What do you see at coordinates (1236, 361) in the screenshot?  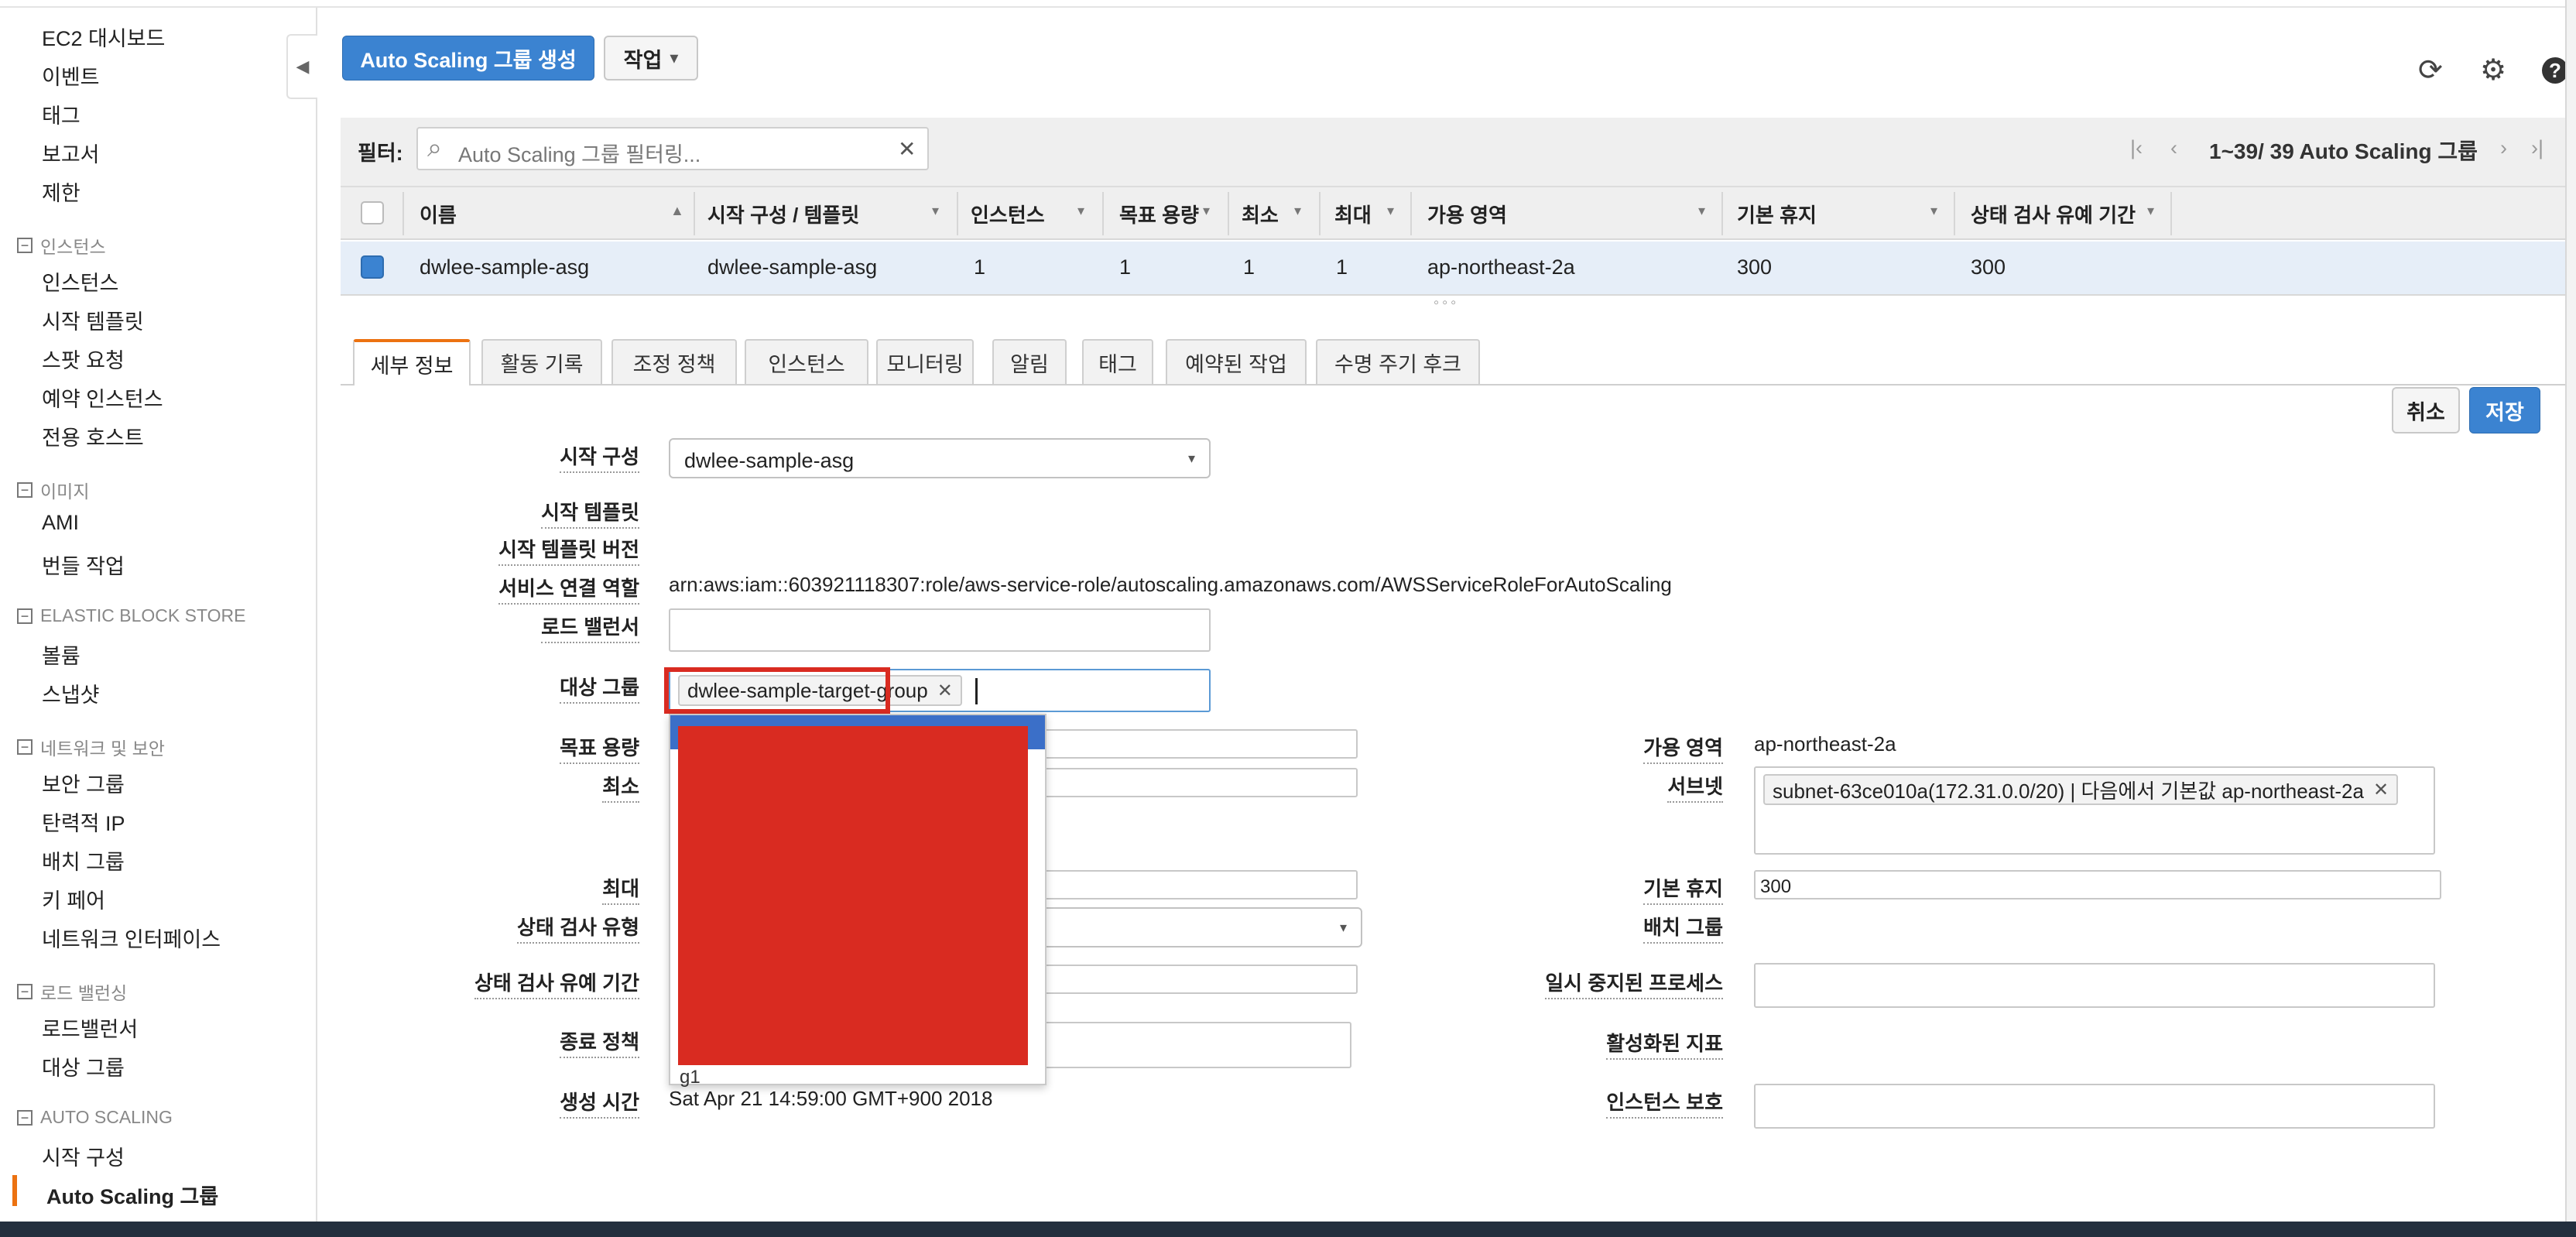 I see `tab-scheduled-actions: 예약된 작업` at bounding box center [1236, 361].